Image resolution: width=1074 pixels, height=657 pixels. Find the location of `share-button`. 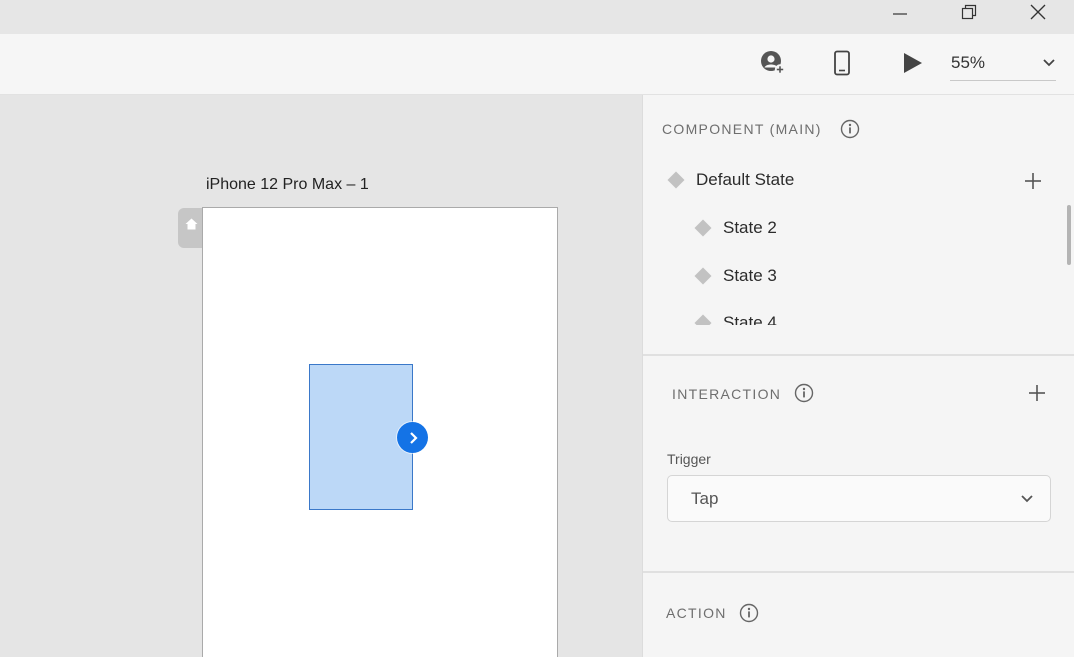

share-button is located at coordinates (773, 63).